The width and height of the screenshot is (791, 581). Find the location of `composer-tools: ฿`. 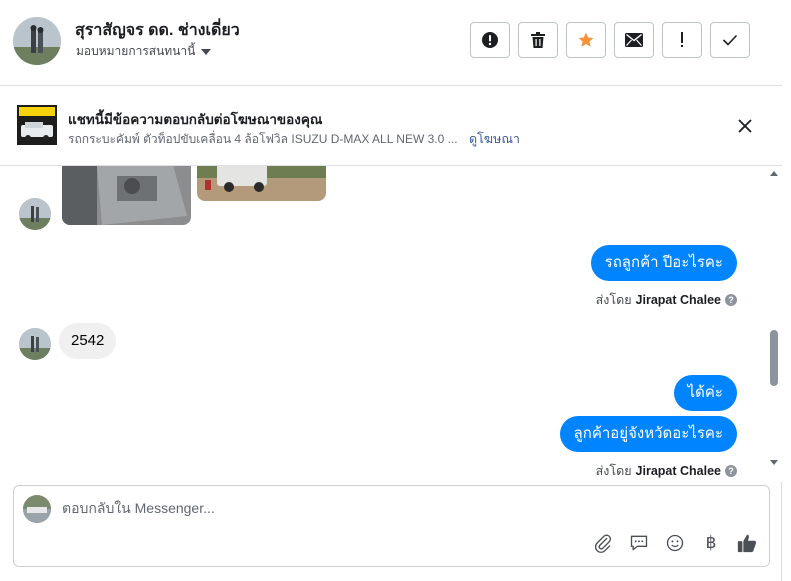

composer-tools: ฿ is located at coordinates (675, 543).